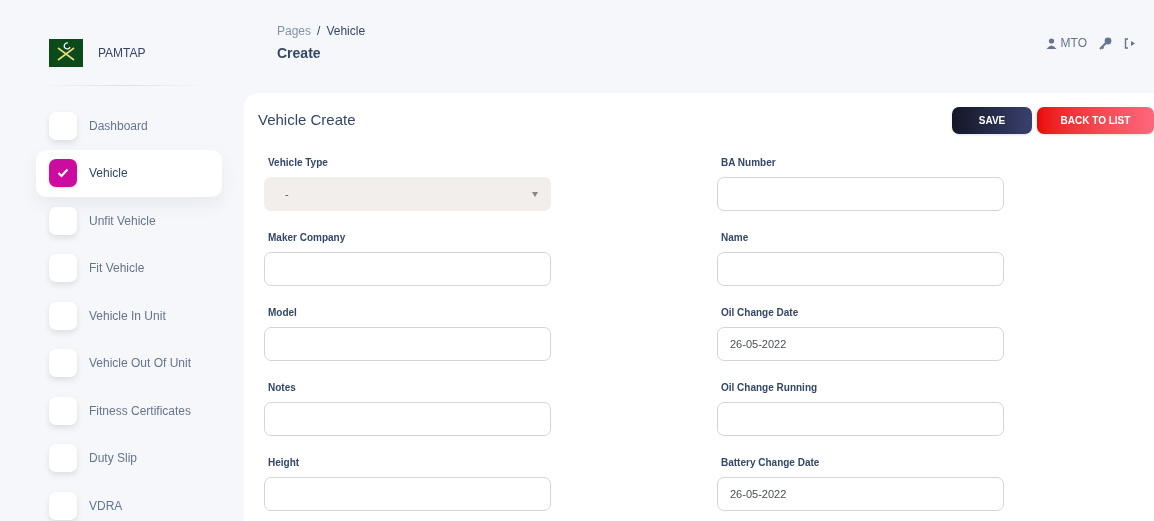 The height and width of the screenshot is (521, 1154). What do you see at coordinates (749, 163) in the screenshot?
I see `field-label: BA Number` at bounding box center [749, 163].